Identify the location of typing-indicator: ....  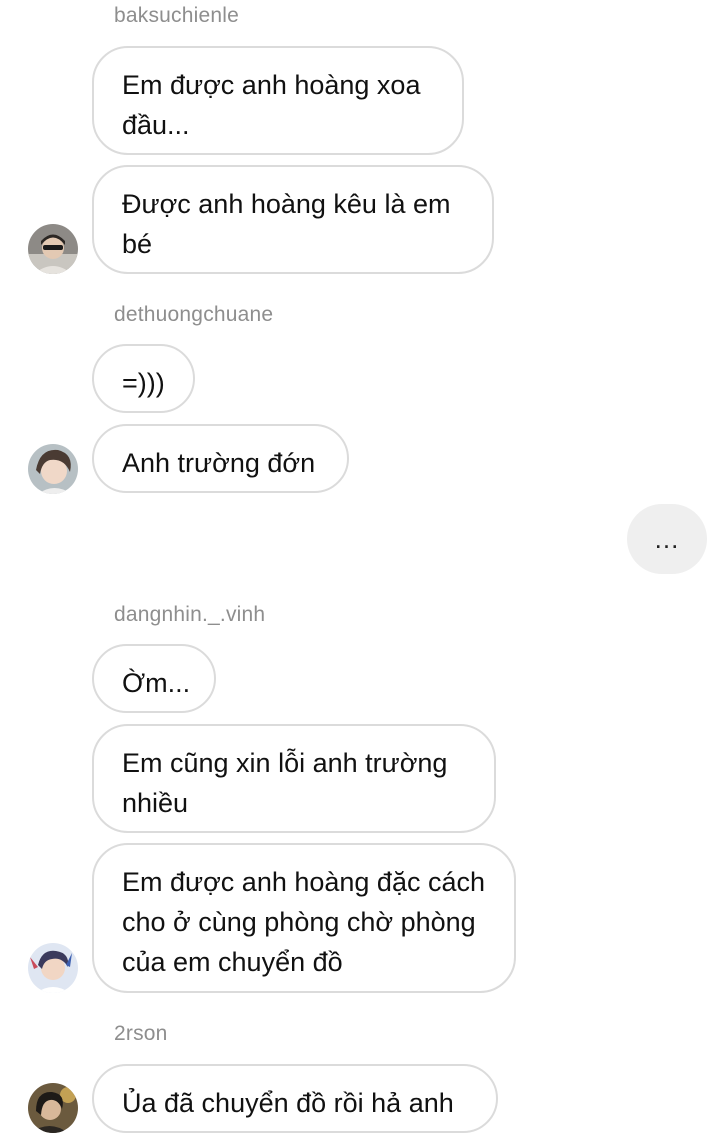
(667, 539).